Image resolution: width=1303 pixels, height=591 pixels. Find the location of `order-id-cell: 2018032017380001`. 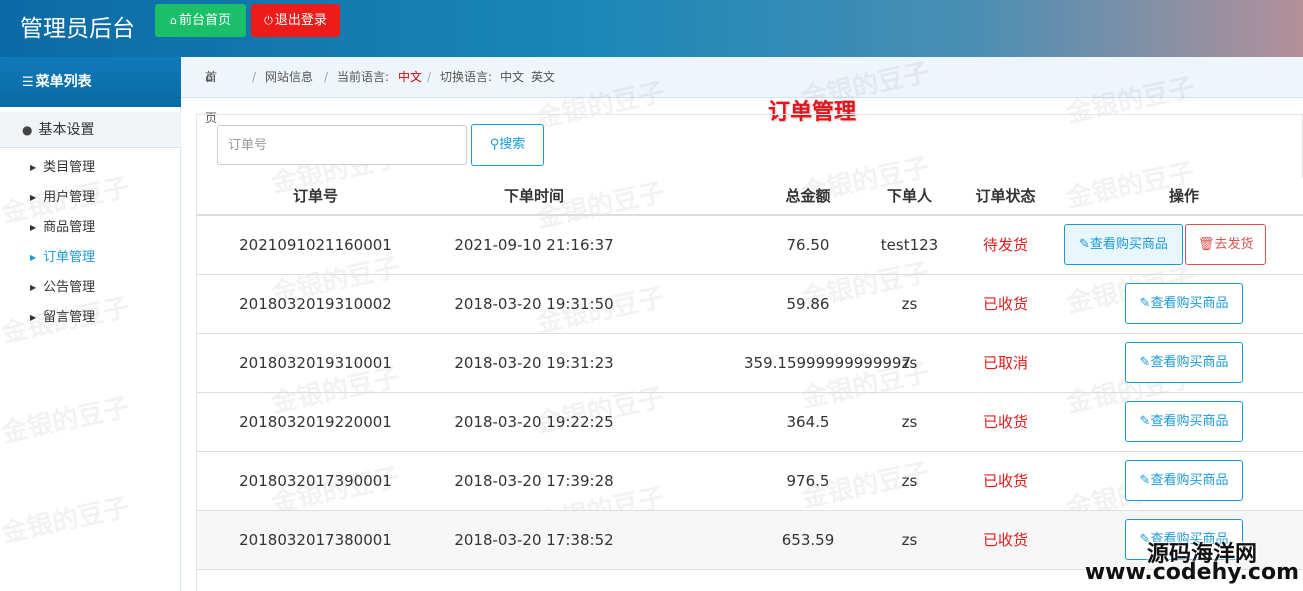

order-id-cell: 2018032017380001 is located at coordinates (315, 540).